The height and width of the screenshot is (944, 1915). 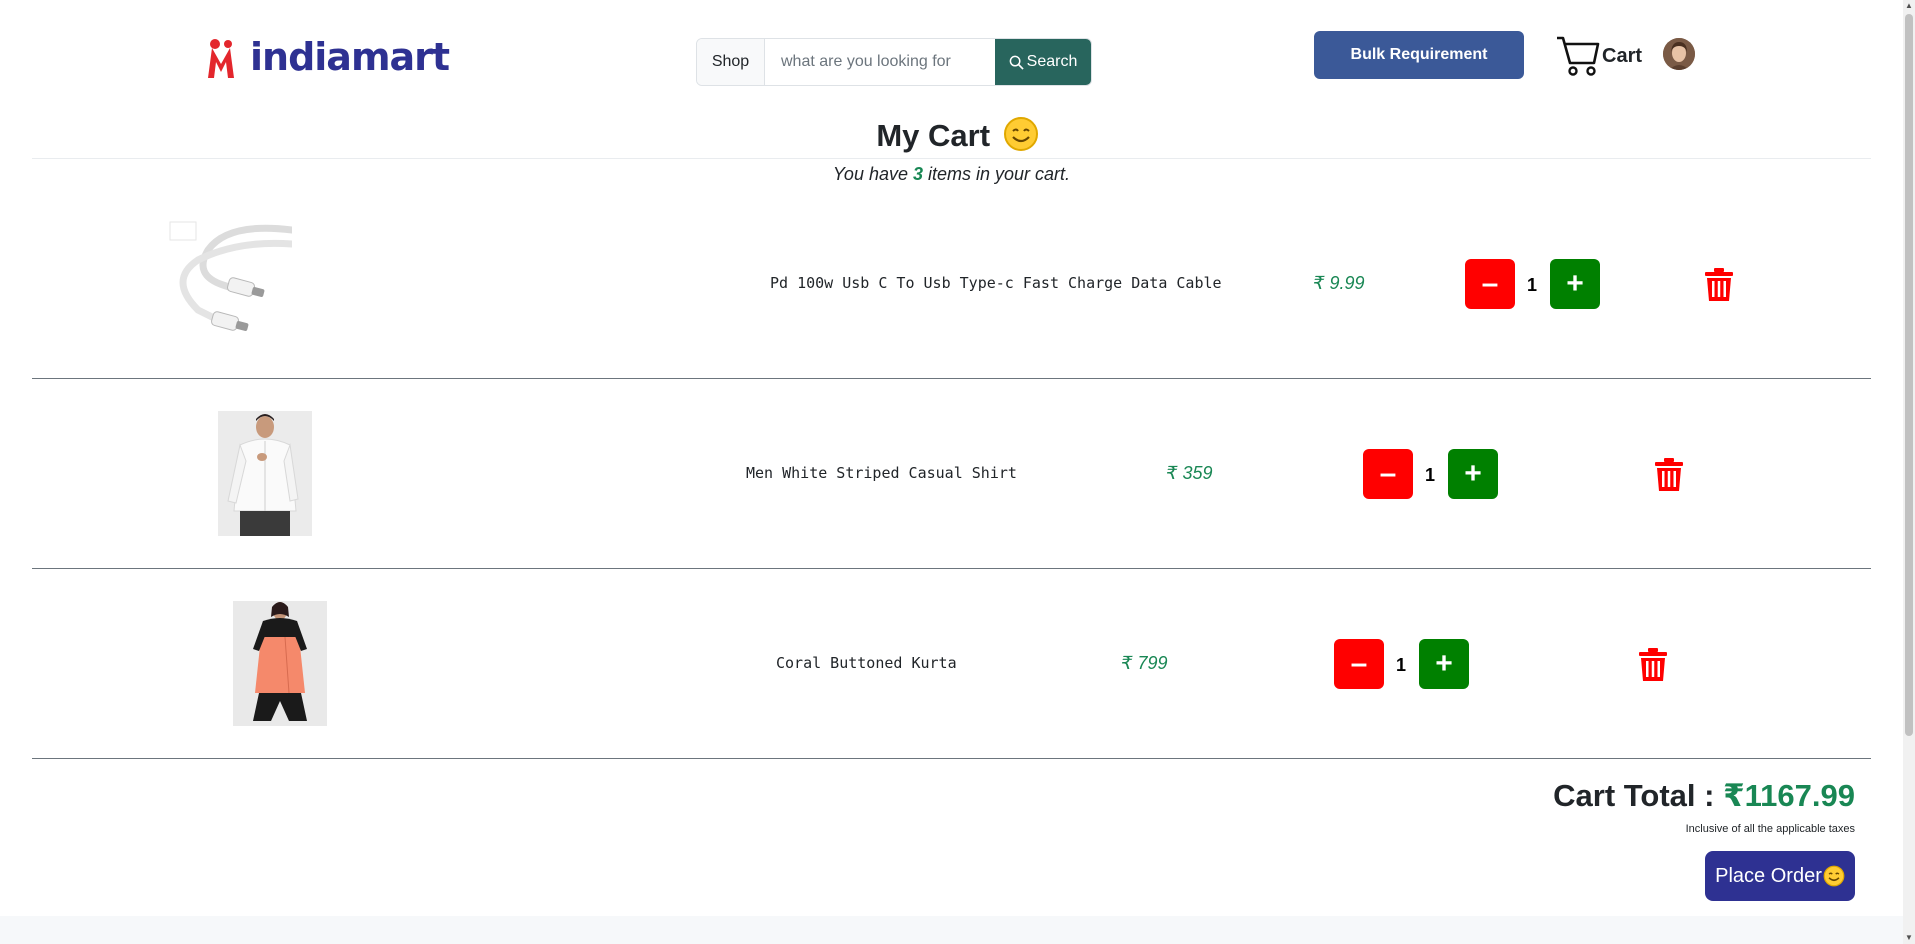 What do you see at coordinates (880, 62) in the screenshot?
I see `search-input` at bounding box center [880, 62].